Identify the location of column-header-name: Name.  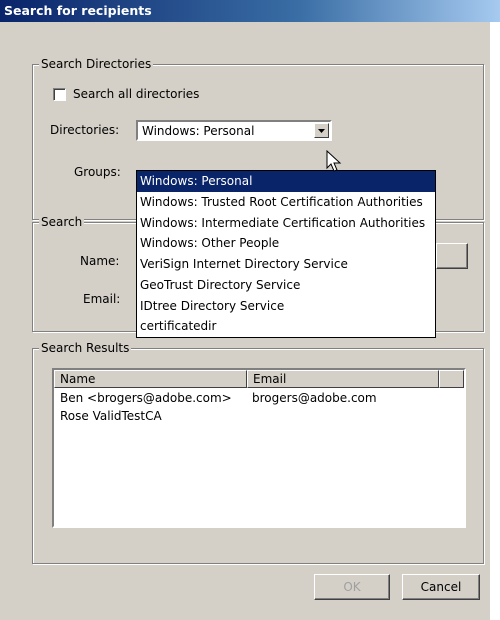
(150, 379).